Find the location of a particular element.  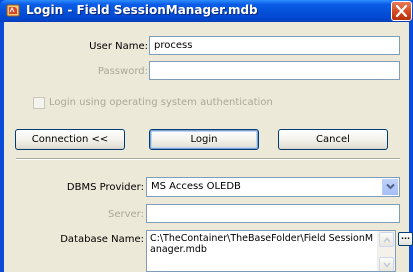

dbms-provider-value: MS Access OLEDB is located at coordinates (196, 186).